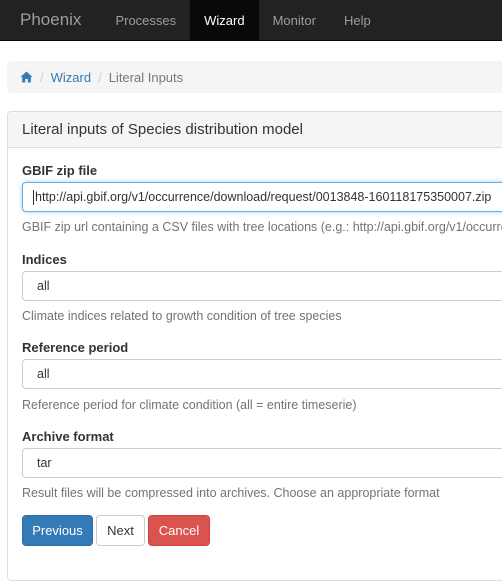 The image size is (502, 587). What do you see at coordinates (44, 463) in the screenshot?
I see `archive-format-value: tar` at bounding box center [44, 463].